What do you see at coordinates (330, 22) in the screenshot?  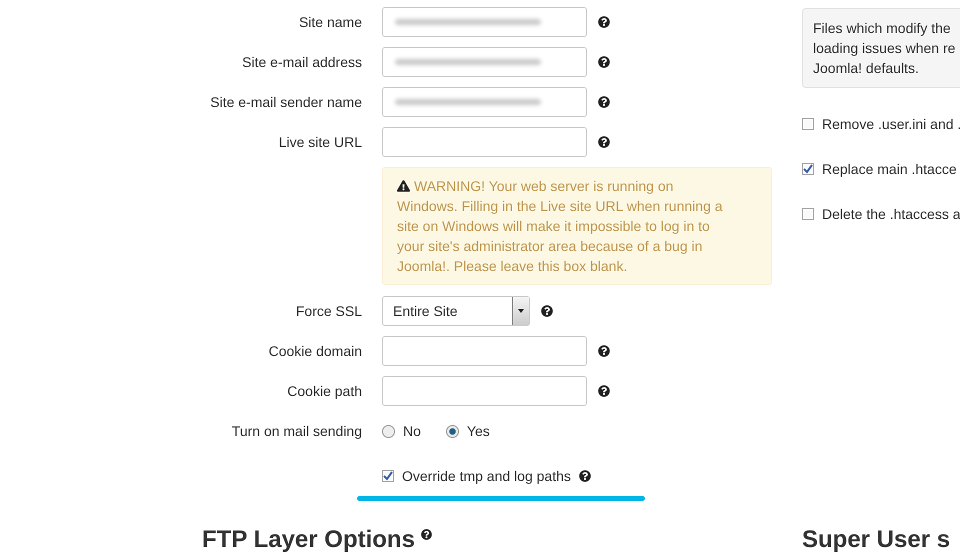 I see `field-label: Site name` at bounding box center [330, 22].